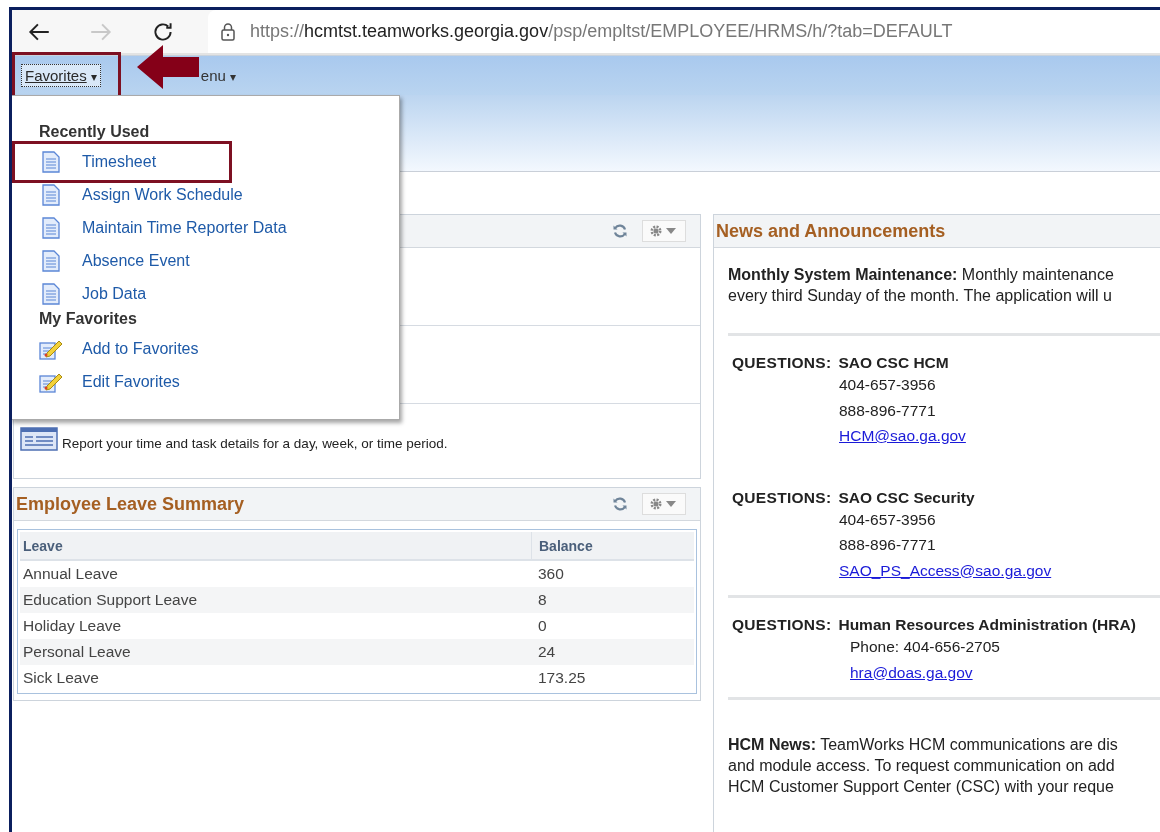  What do you see at coordinates (565, 546) in the screenshot?
I see `column-header: Balance` at bounding box center [565, 546].